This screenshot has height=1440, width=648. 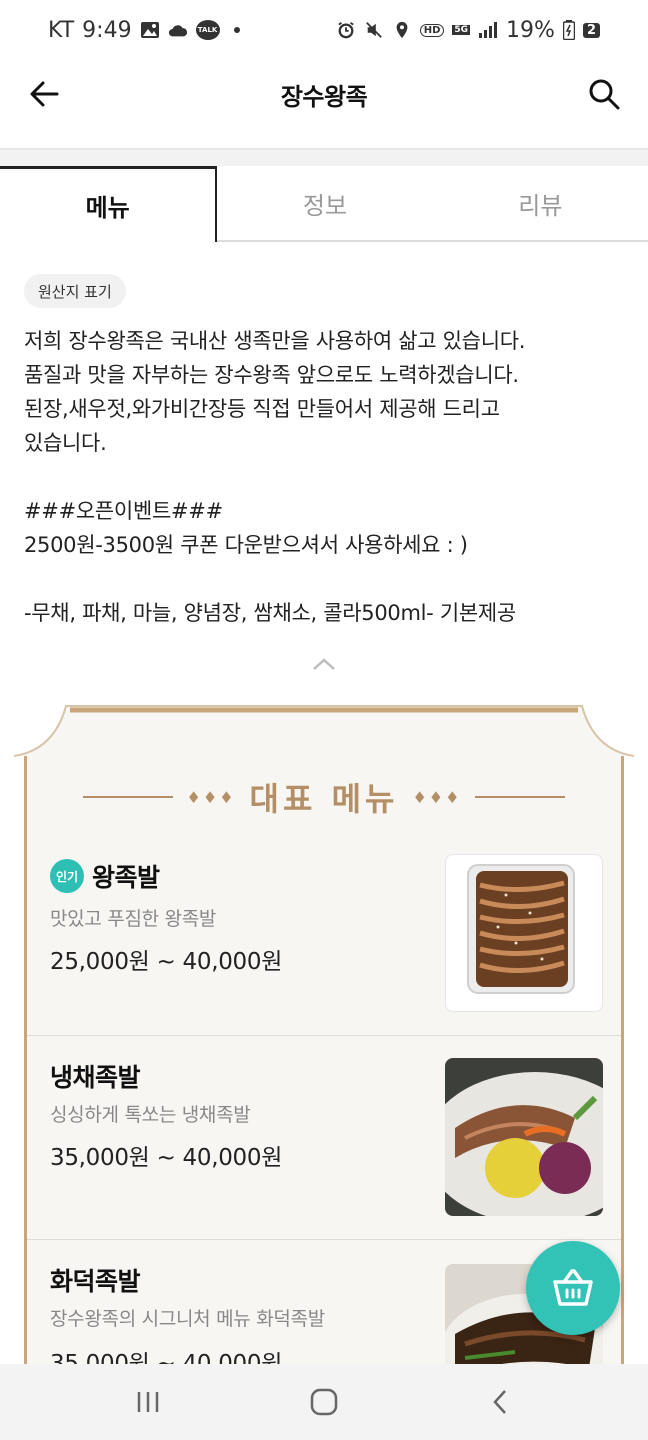 What do you see at coordinates (166, 1158) in the screenshot?
I see `item-price: 35,000원 ~ 40,000원` at bounding box center [166, 1158].